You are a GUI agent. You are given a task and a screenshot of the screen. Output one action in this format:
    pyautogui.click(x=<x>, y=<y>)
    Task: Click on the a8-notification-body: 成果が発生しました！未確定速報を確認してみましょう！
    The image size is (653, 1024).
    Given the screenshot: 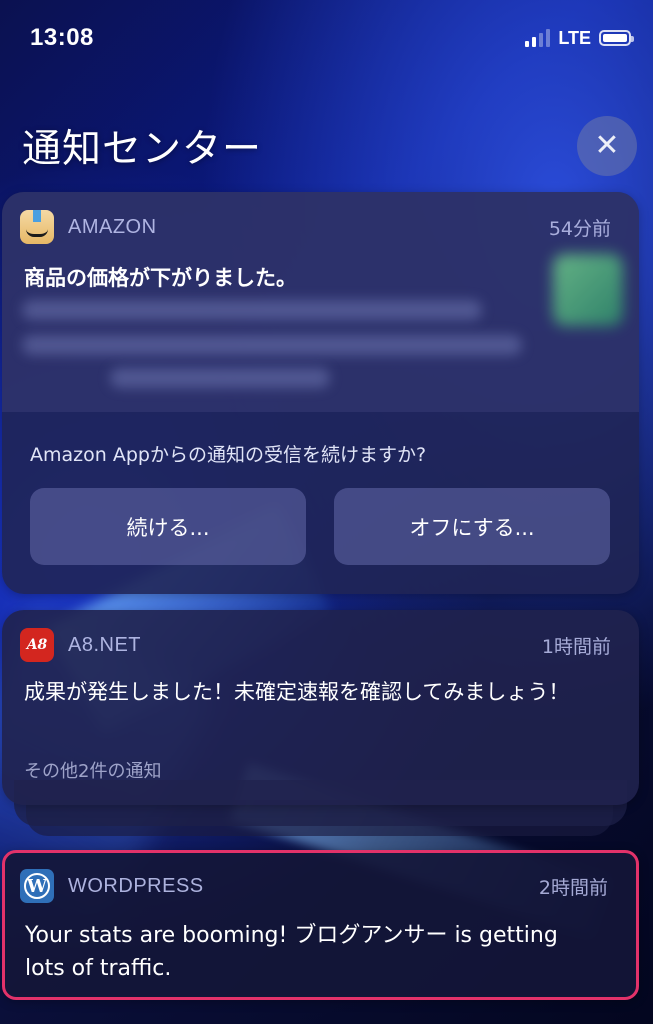 What is the action you would take?
    pyautogui.click(x=297, y=692)
    